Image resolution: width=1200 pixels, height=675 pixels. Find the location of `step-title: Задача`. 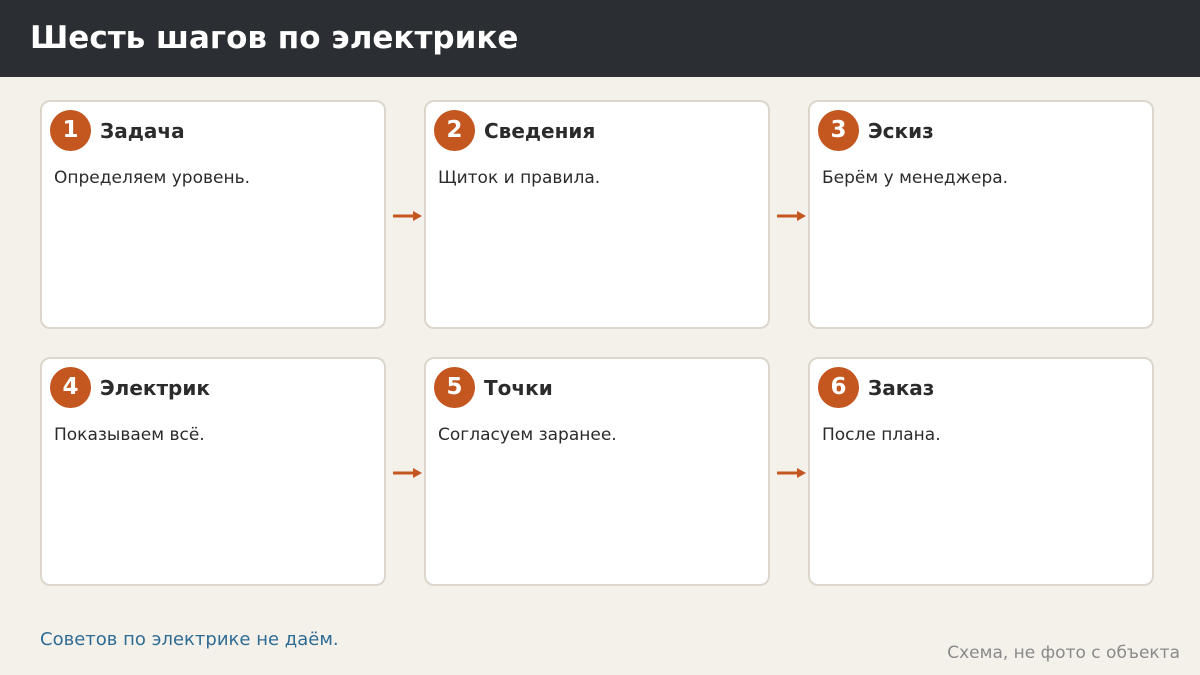

step-title: Задача is located at coordinates (142, 131).